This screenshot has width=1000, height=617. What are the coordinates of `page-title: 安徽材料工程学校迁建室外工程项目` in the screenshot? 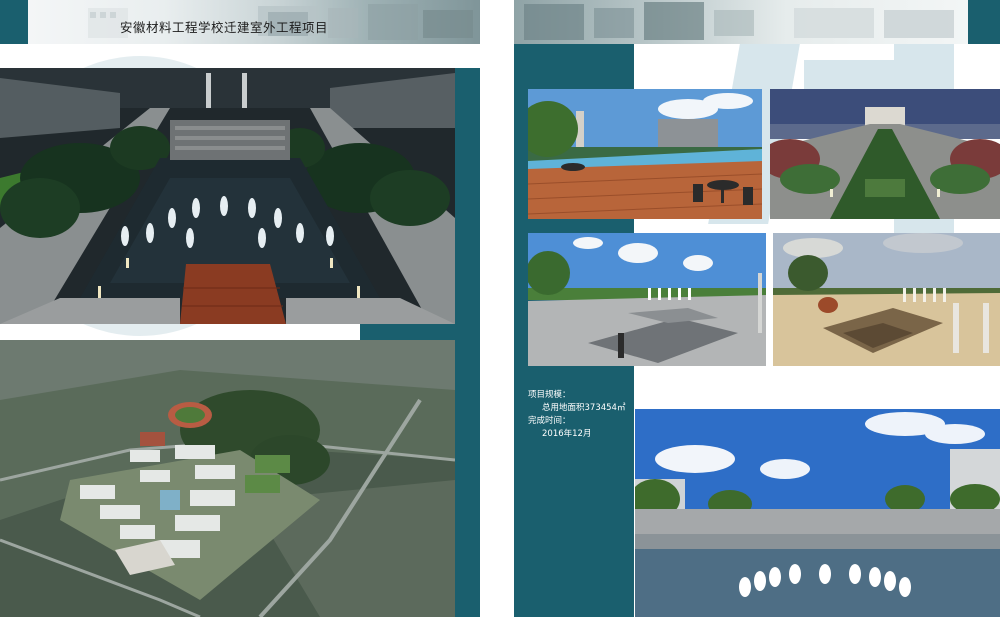 It's located at (224, 27).